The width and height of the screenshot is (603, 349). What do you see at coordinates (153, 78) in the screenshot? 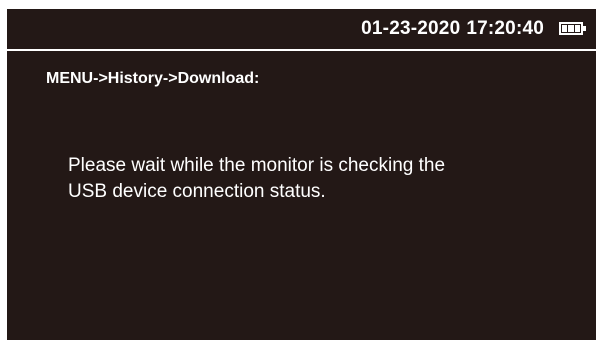
I see `breadcrumb: MENU->History->Download:` at bounding box center [153, 78].